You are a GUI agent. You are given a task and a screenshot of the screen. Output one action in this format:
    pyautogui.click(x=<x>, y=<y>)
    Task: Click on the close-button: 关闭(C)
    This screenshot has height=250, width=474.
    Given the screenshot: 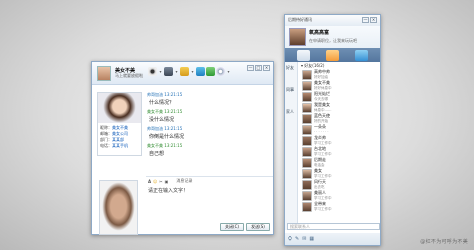 What is the action you would take?
    pyautogui.click(x=232, y=227)
    